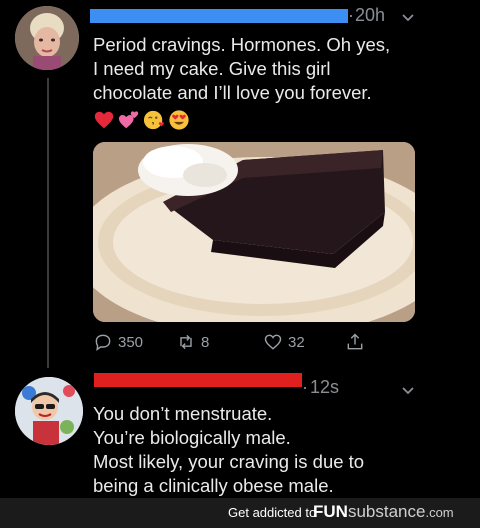  Describe the element at coordinates (330, 511) in the screenshot. I see `brand-fun: FUN` at that location.